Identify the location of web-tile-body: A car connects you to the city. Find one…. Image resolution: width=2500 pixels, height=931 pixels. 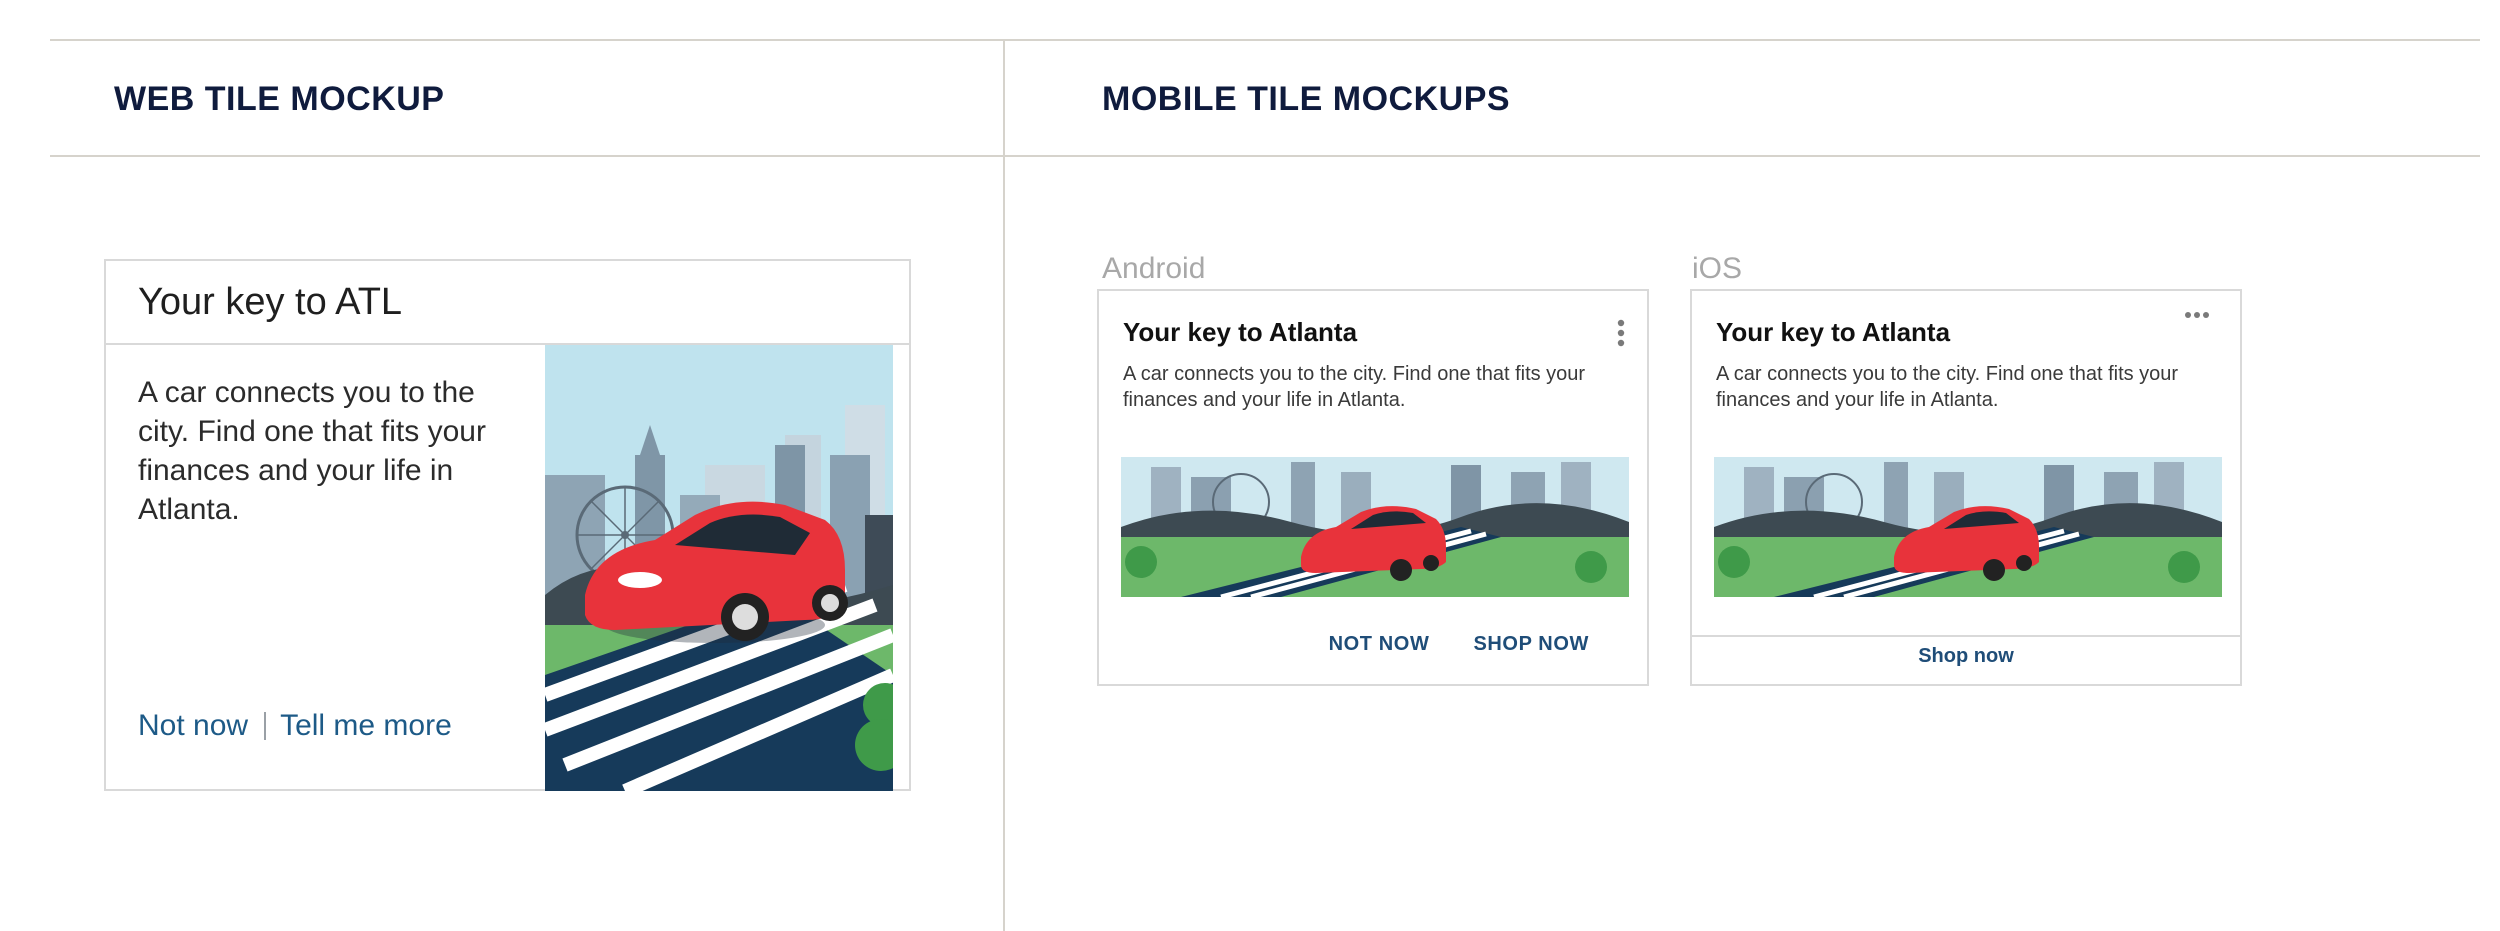
(312, 451).